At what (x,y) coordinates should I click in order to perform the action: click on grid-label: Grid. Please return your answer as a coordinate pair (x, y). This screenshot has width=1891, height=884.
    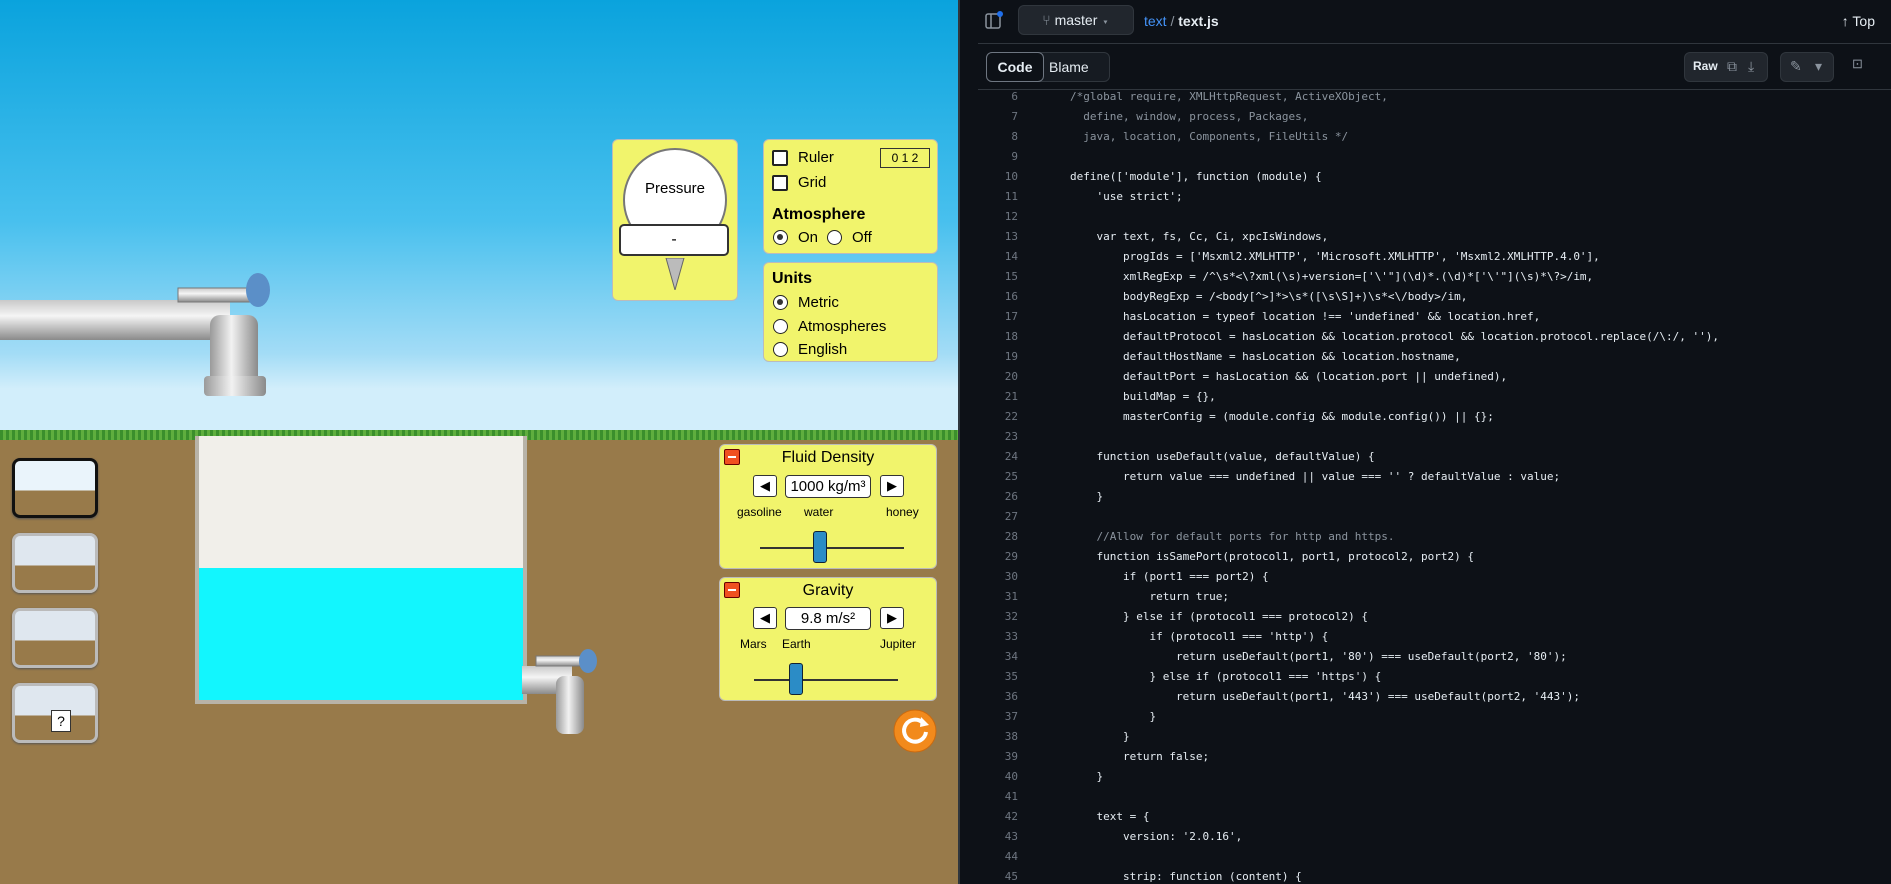
    Looking at the image, I should click on (812, 182).